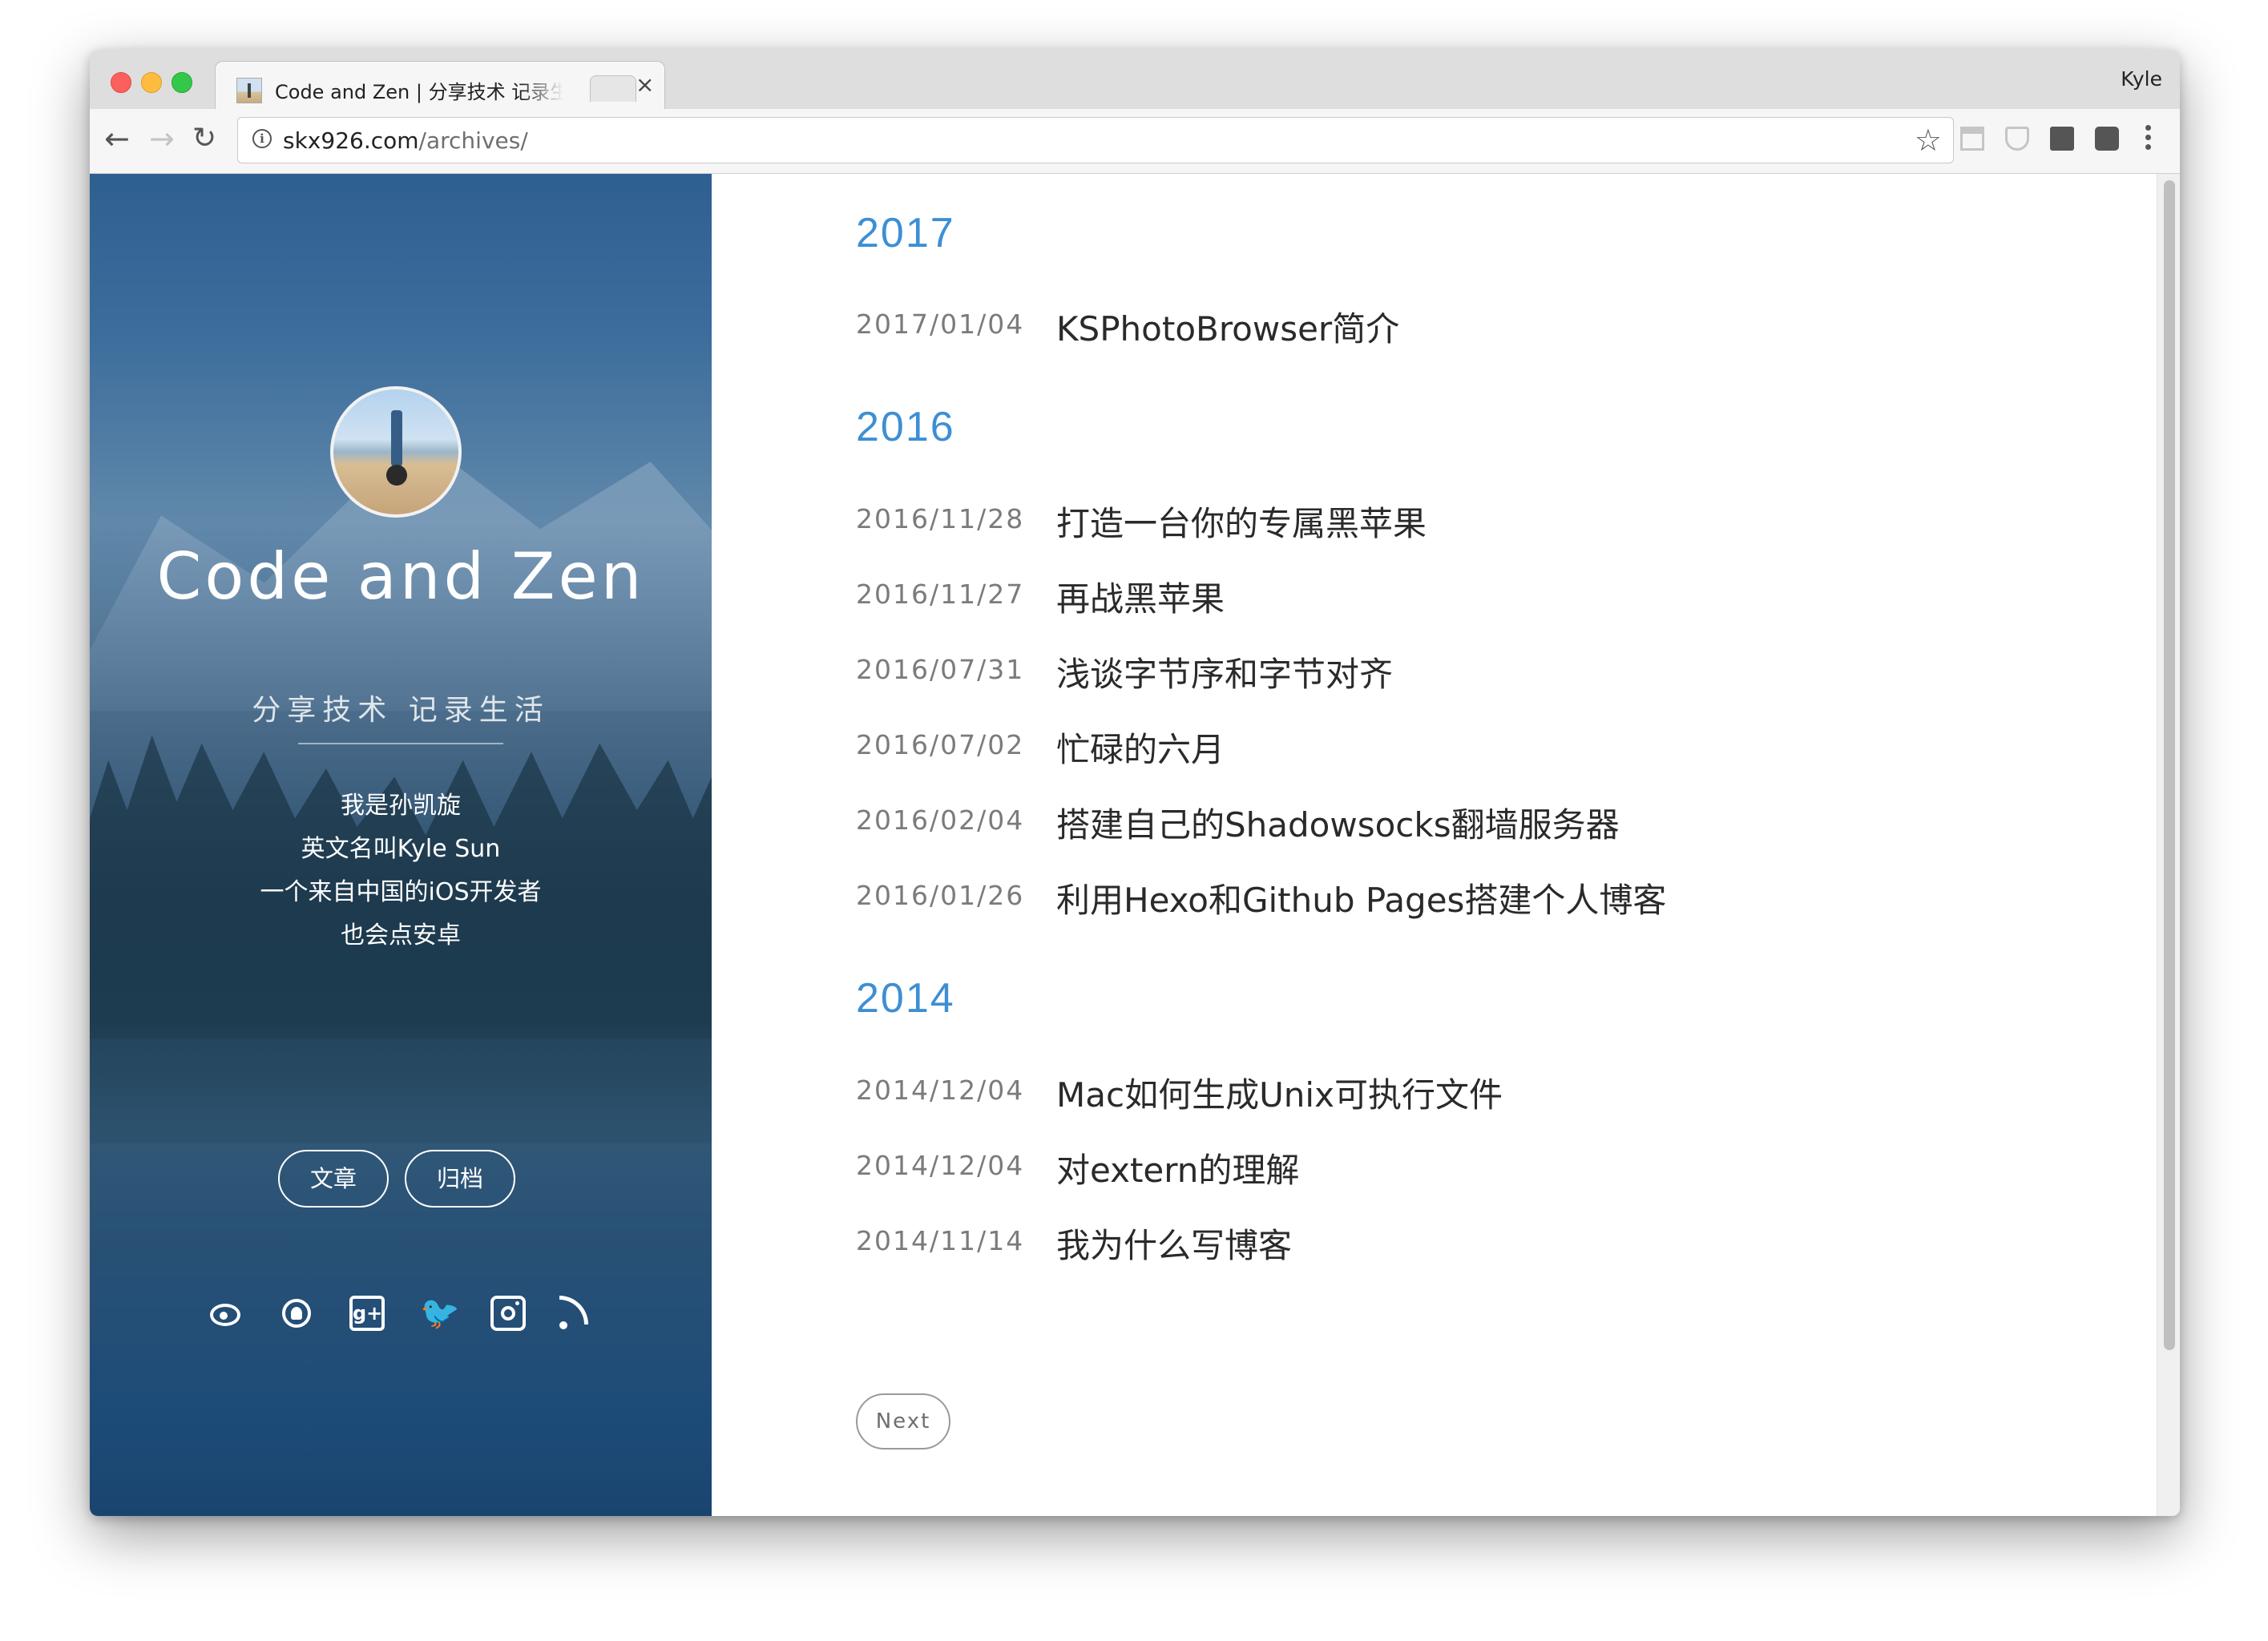 The height and width of the screenshot is (1641, 2268). Describe the element at coordinates (1135, 81) in the screenshot. I see `tab-strip: Code and Zen | 分享技术 记录生活 × Kyle` at that location.